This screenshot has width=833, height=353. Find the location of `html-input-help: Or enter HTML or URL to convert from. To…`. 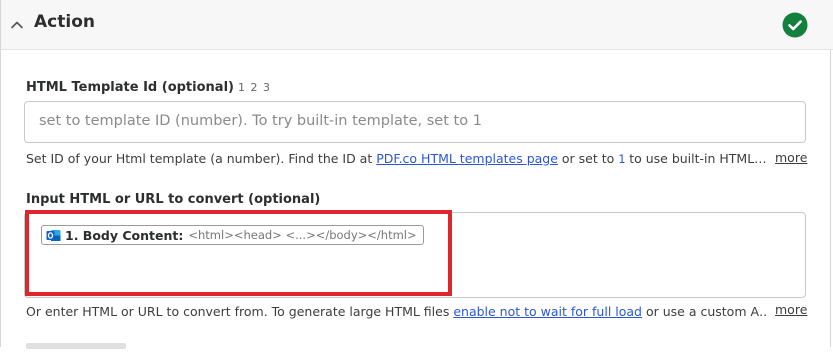

html-input-help: Or enter HTML or URL to convert from. To… is located at coordinates (396, 311).